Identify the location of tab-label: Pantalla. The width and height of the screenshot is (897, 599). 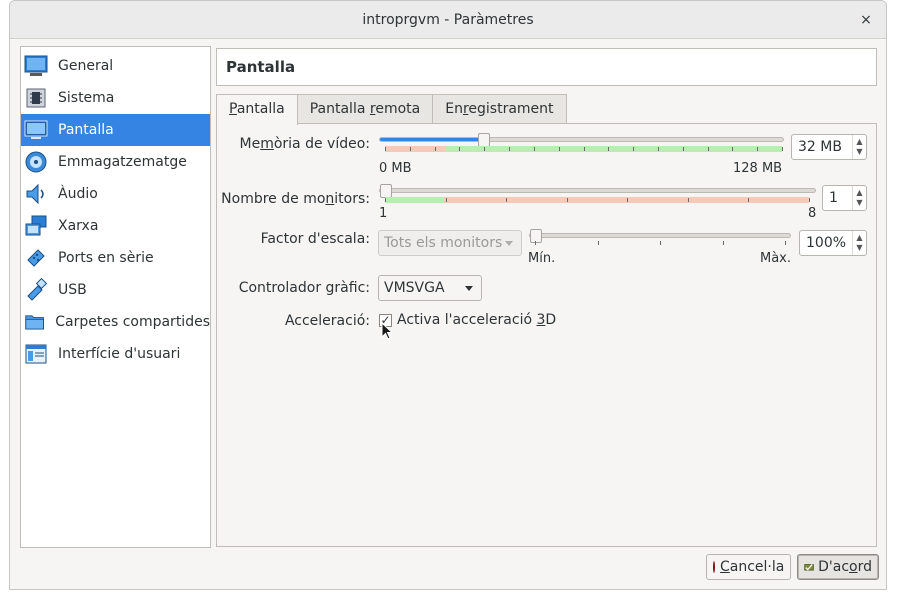
(339, 109).